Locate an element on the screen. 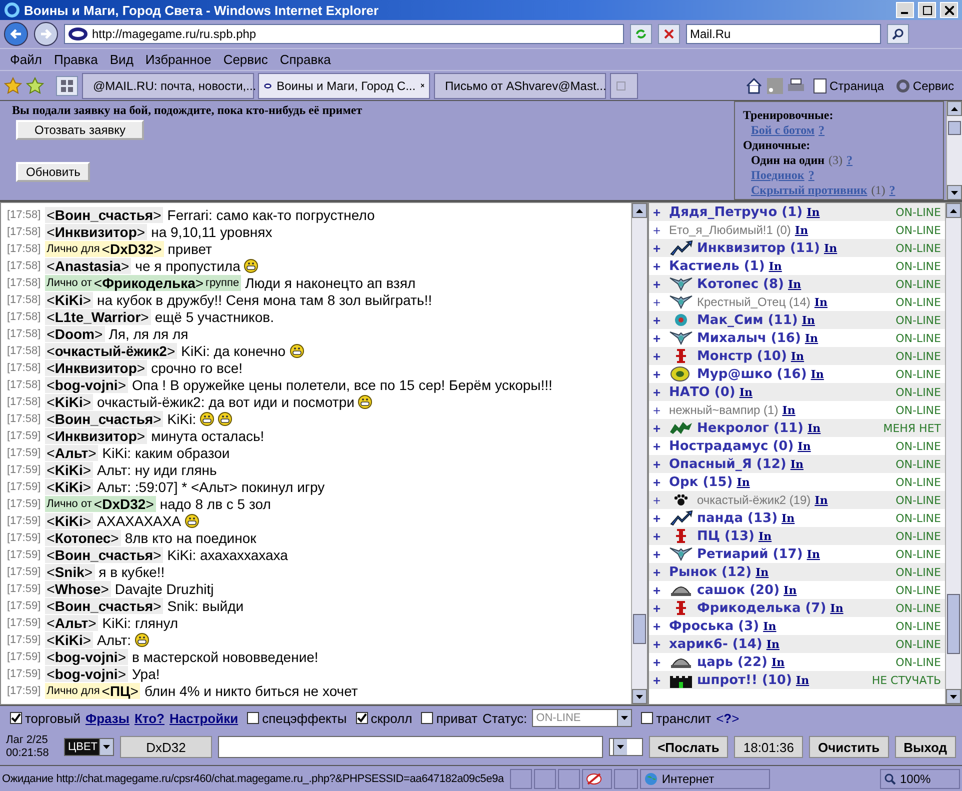  menu-item: Избранное is located at coordinates (184, 59).